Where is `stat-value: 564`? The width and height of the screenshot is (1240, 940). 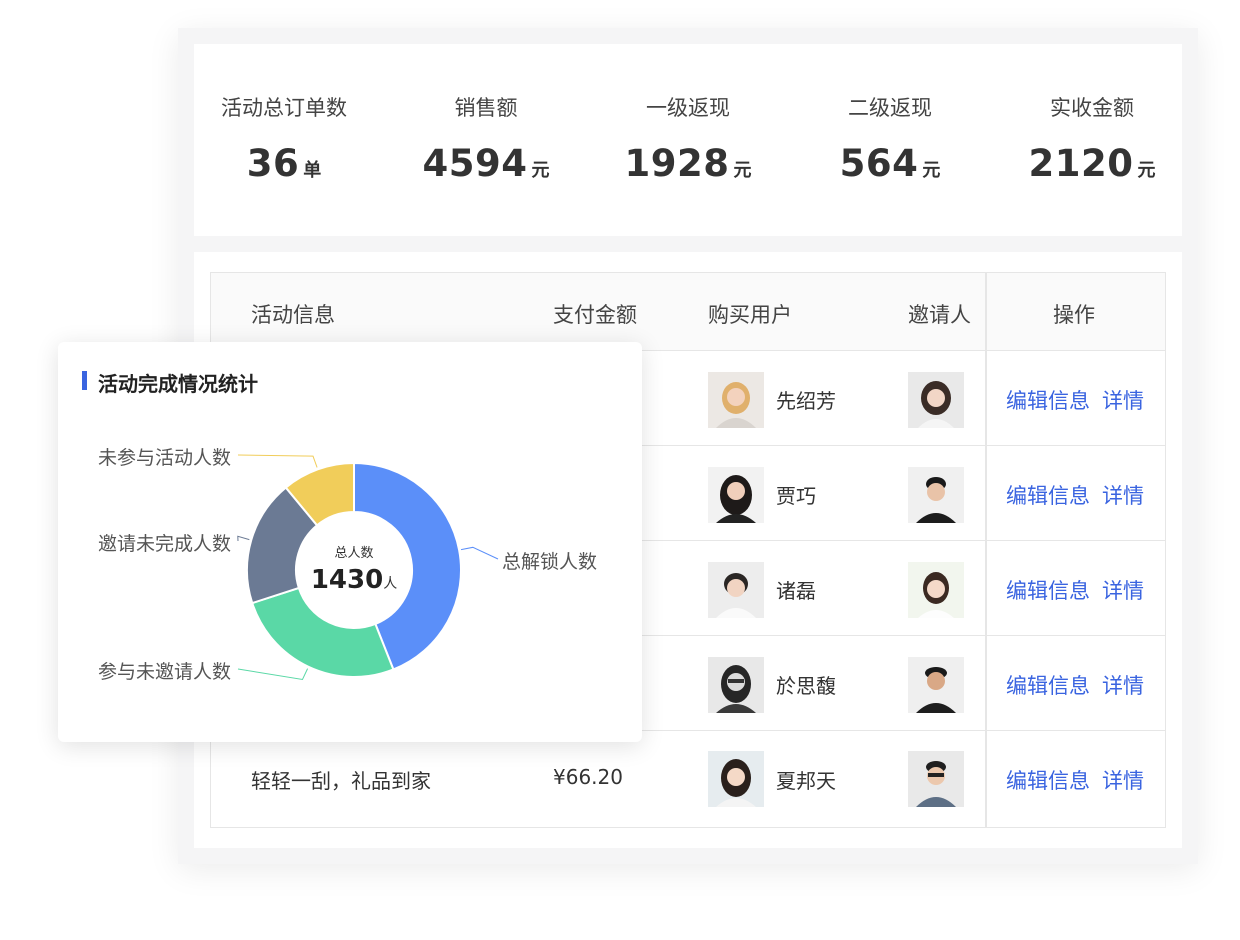
stat-value: 564 is located at coordinates (879, 163).